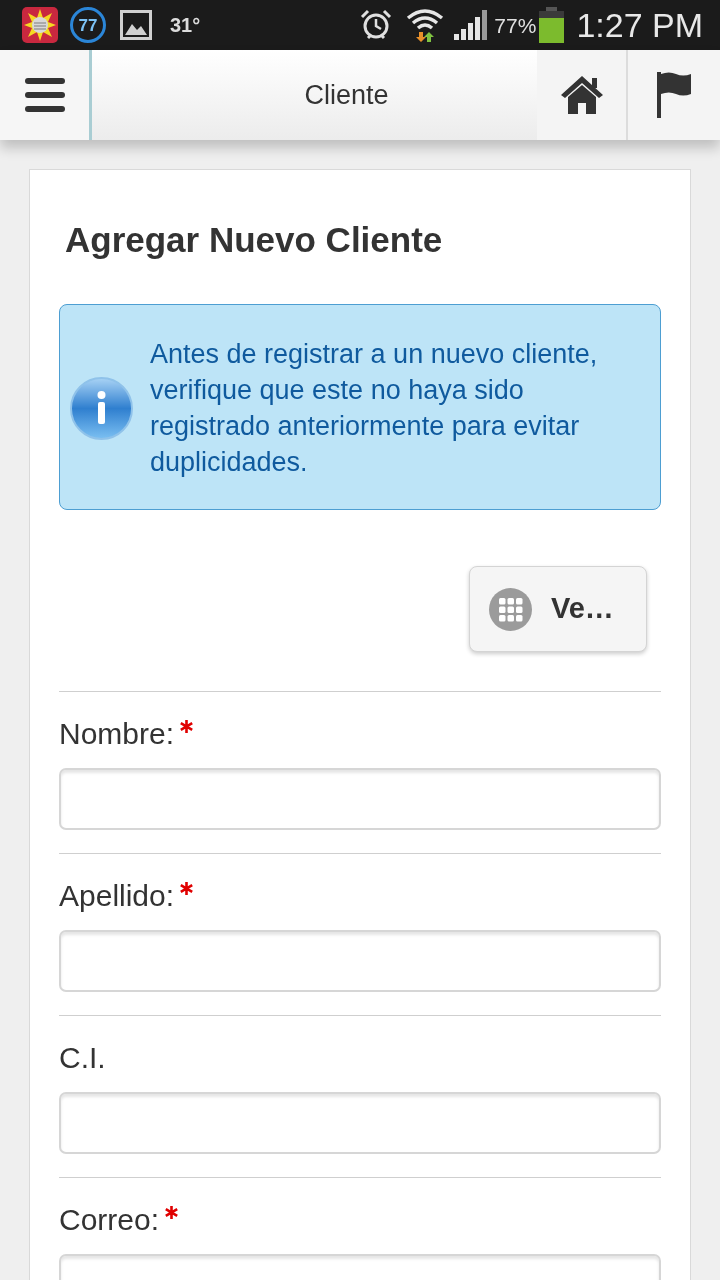 This screenshot has height=1280, width=720. I want to click on menu-button, so click(46, 95).